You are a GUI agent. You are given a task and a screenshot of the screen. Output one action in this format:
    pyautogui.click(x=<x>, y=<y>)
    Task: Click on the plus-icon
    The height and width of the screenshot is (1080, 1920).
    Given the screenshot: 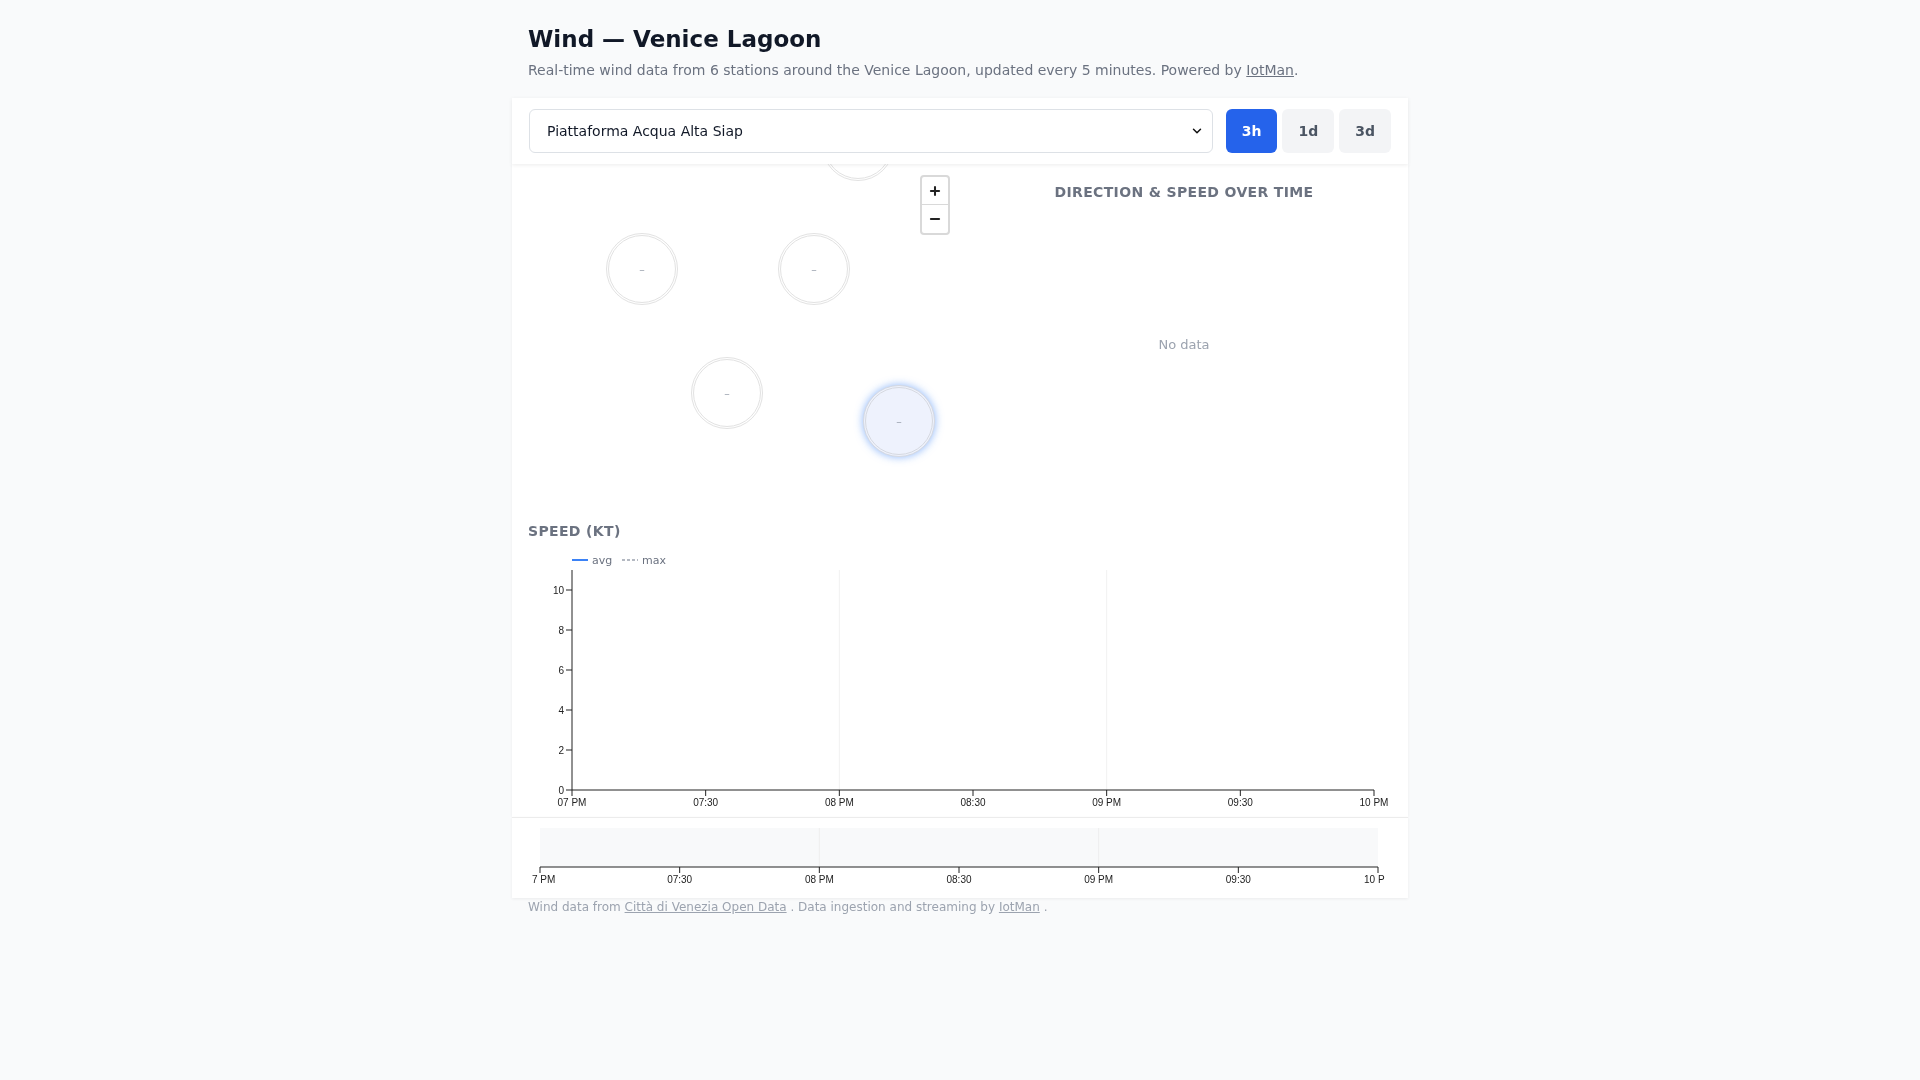 What is the action you would take?
    pyautogui.click(x=935, y=190)
    